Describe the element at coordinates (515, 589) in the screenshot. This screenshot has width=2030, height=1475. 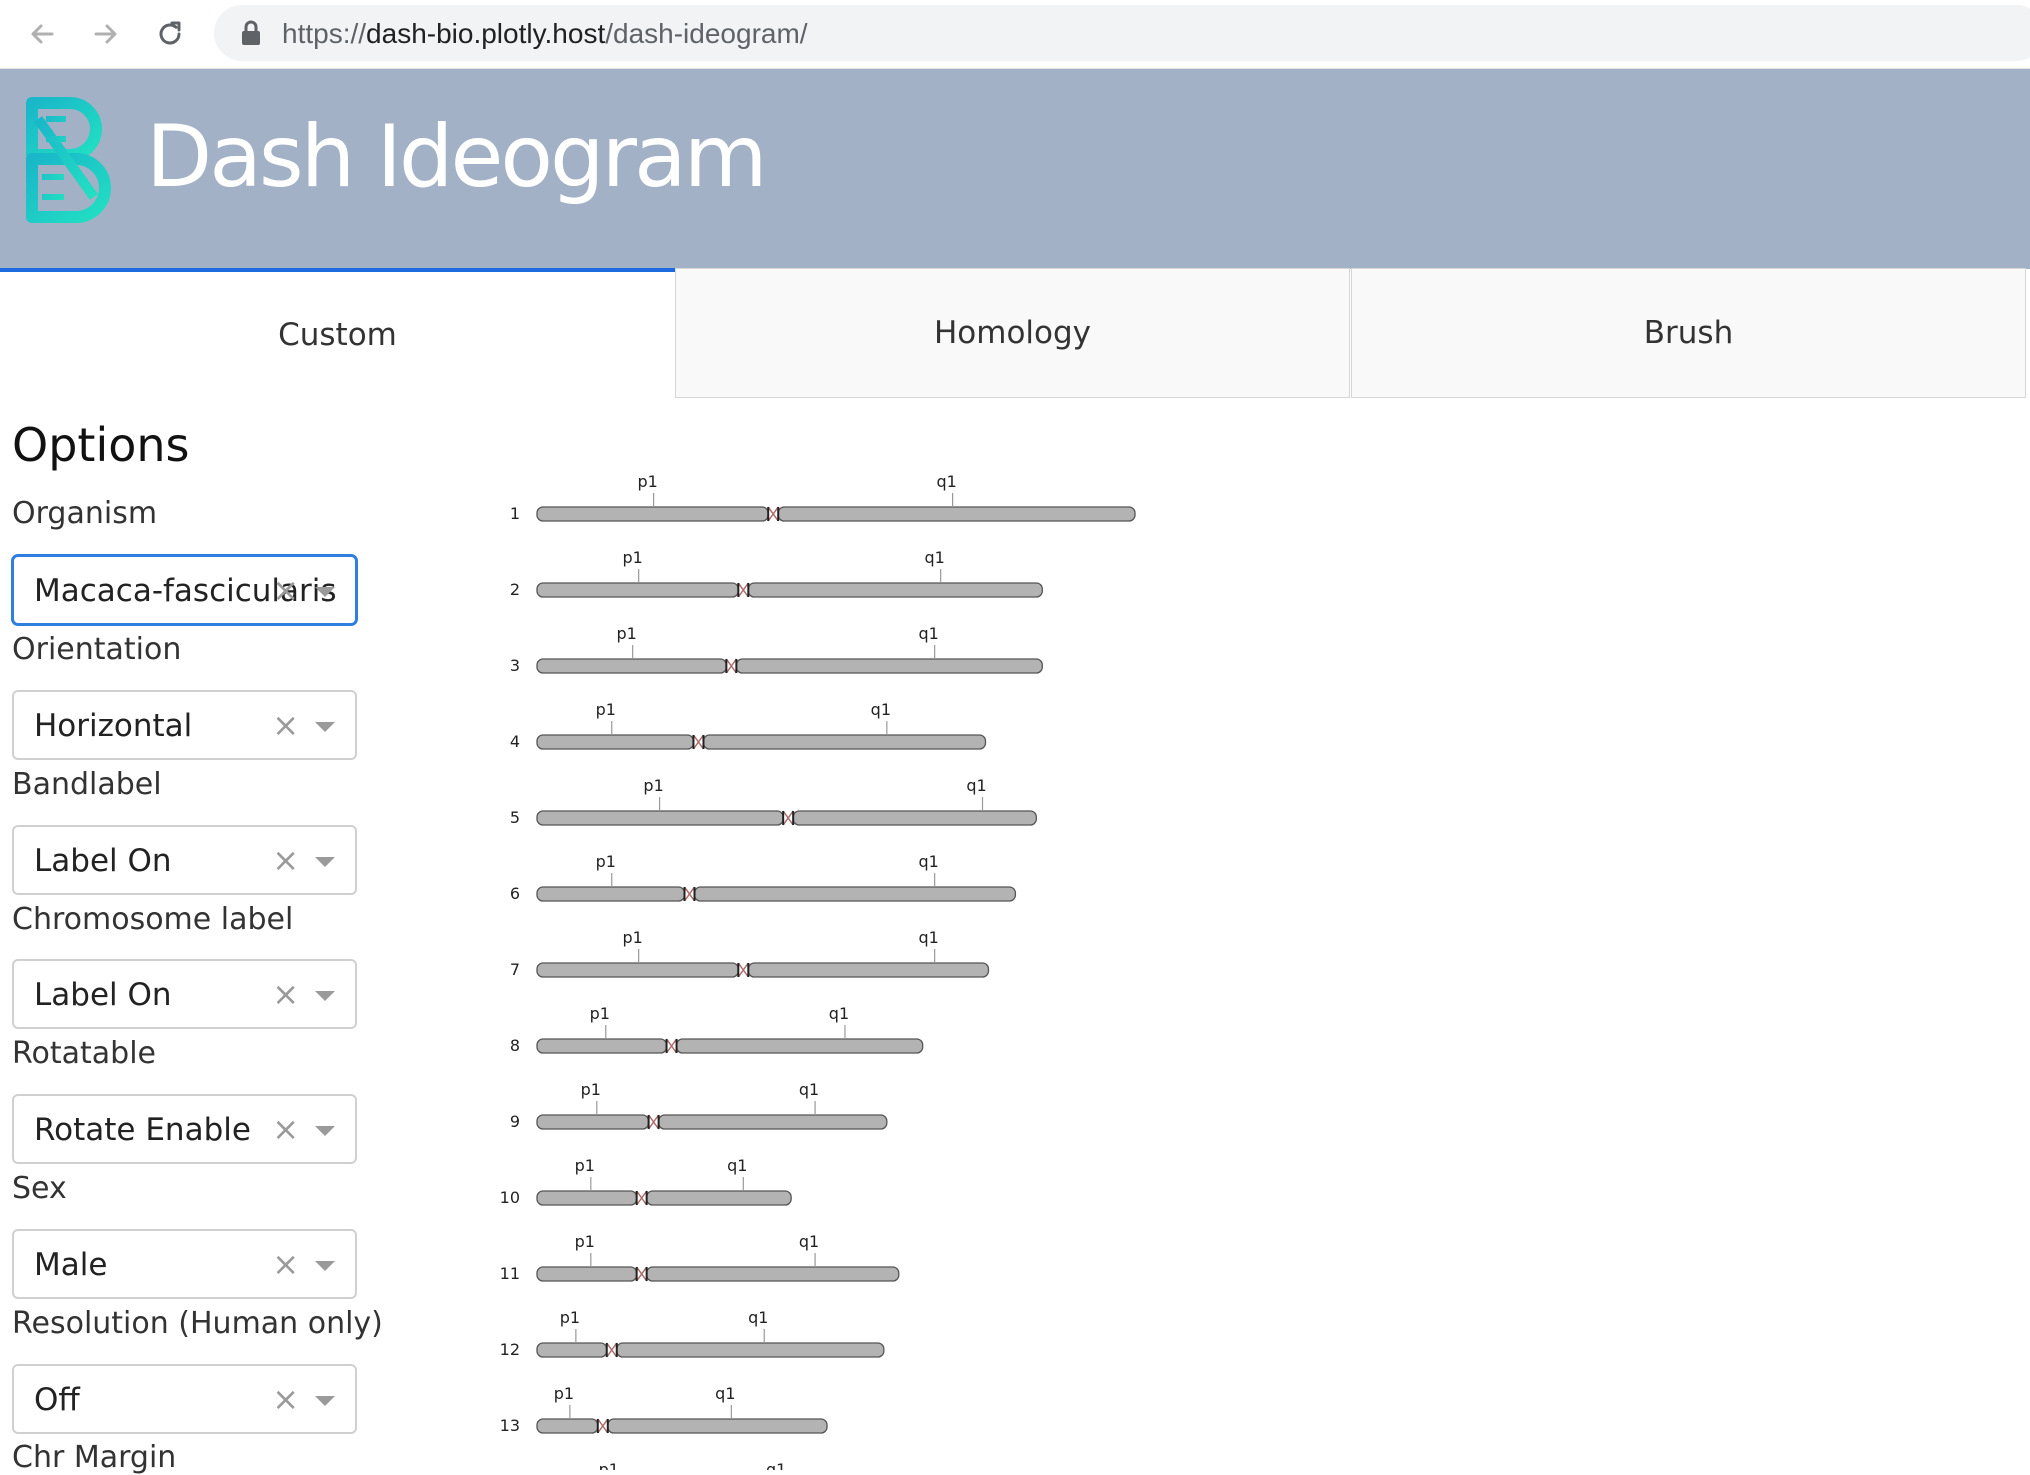
I see `chromosome-name: 2` at that location.